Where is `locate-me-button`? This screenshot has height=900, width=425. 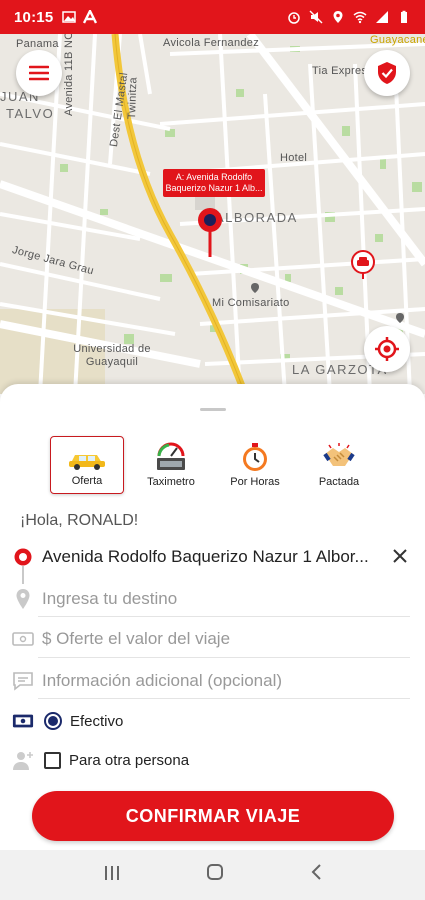
locate-me-button is located at coordinates (387, 349).